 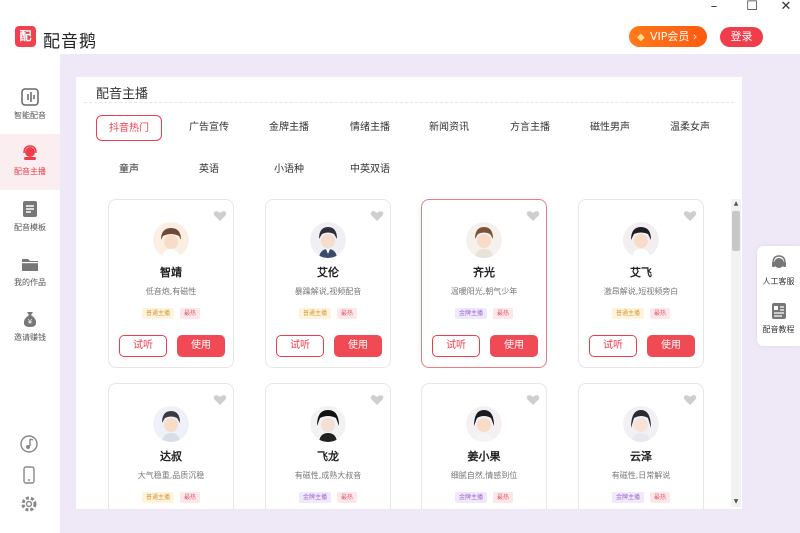 What do you see at coordinates (370, 128) in the screenshot?
I see `tab-emotion-anchor: 情绪主播` at bounding box center [370, 128].